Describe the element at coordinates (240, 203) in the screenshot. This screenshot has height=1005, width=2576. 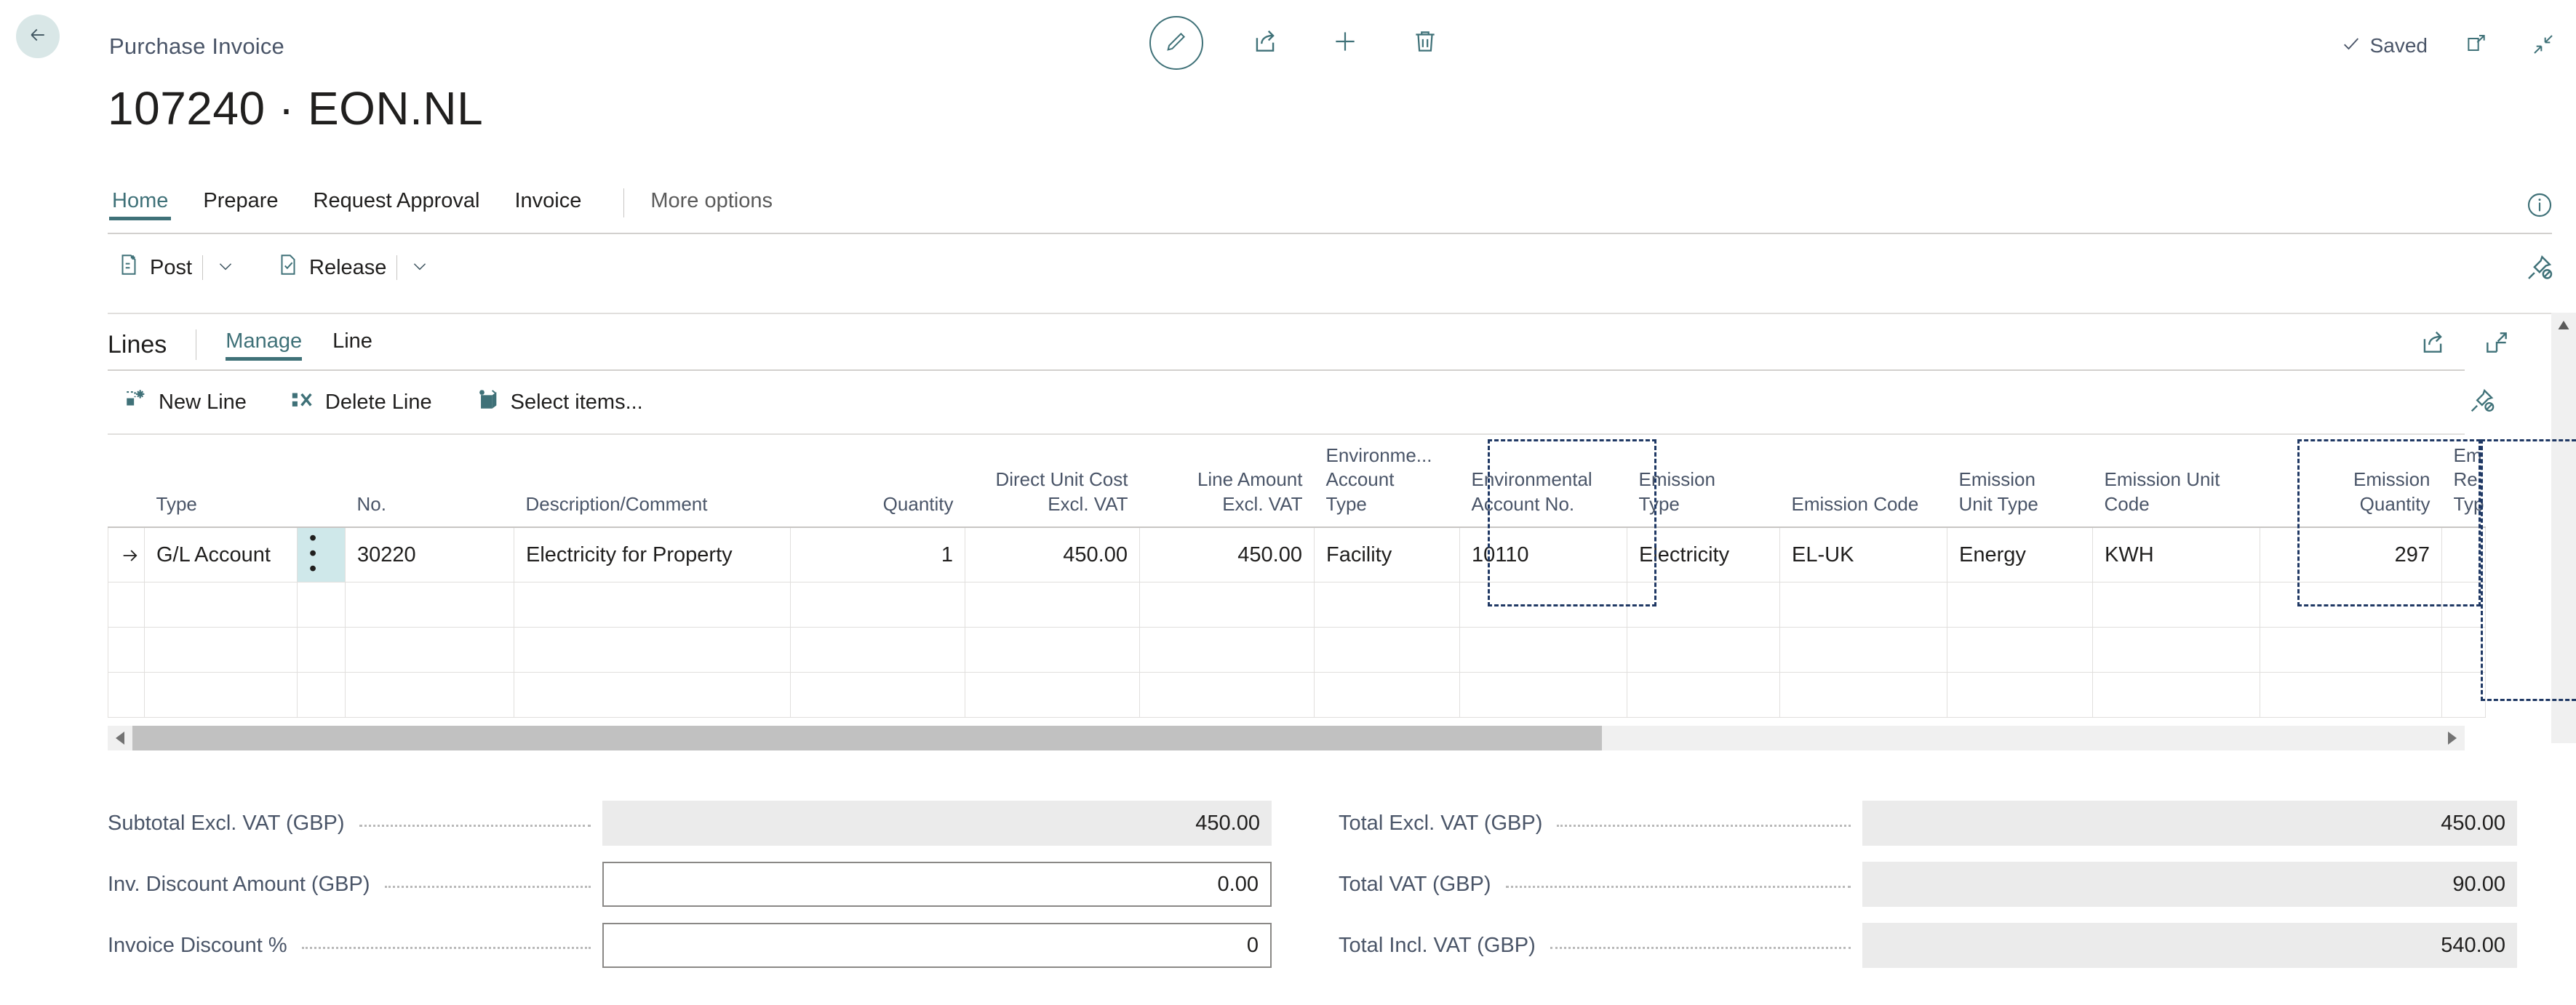
I see `tab-prepare: Prepare` at that location.